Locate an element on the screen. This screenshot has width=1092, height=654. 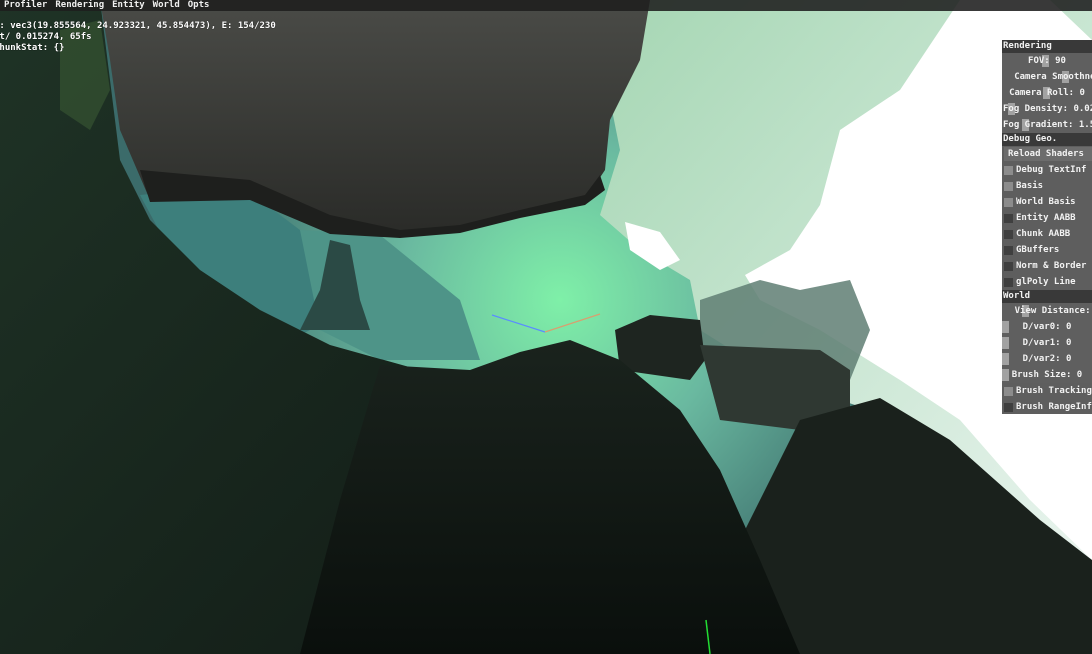
brush-rangeinfo-label: Brush RangeInf is located at coordinates (1054, 407).